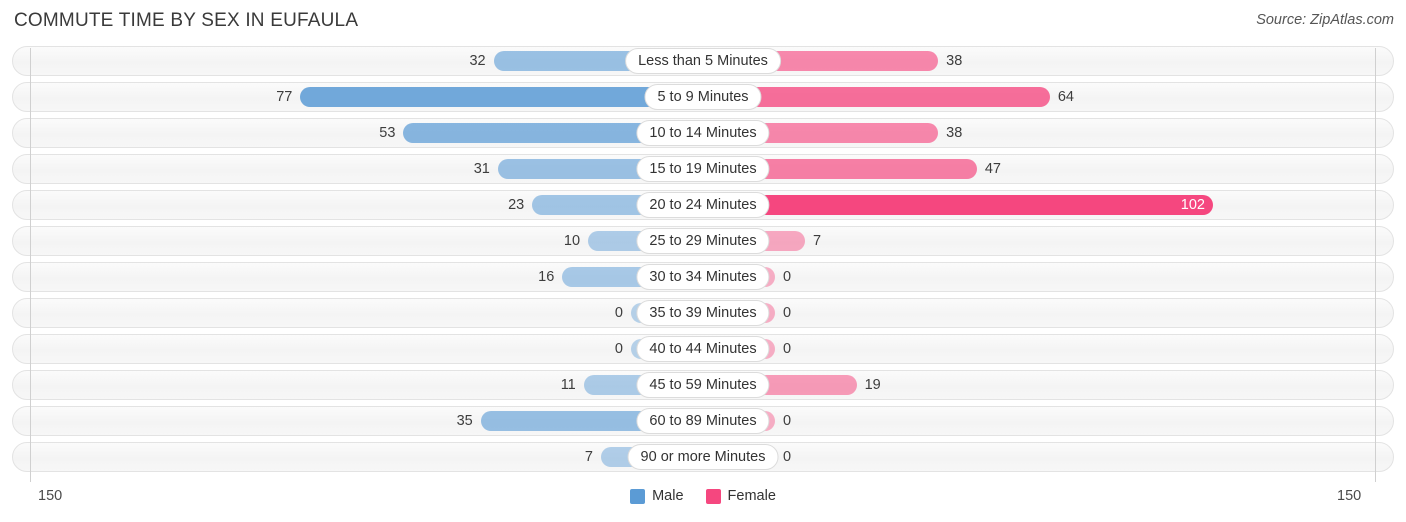 This screenshot has height=522, width=1406. I want to click on value-label-female: 19, so click(872, 385).